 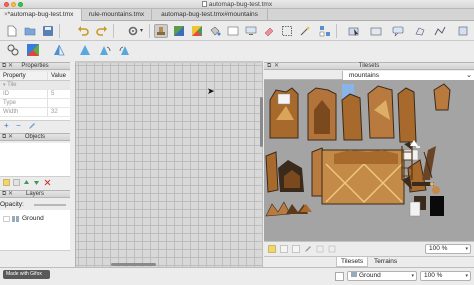 What do you see at coordinates (210, 15) in the screenshot?
I see `tab-automap-mountains: automap-bug-test.tmx#mountains` at bounding box center [210, 15].